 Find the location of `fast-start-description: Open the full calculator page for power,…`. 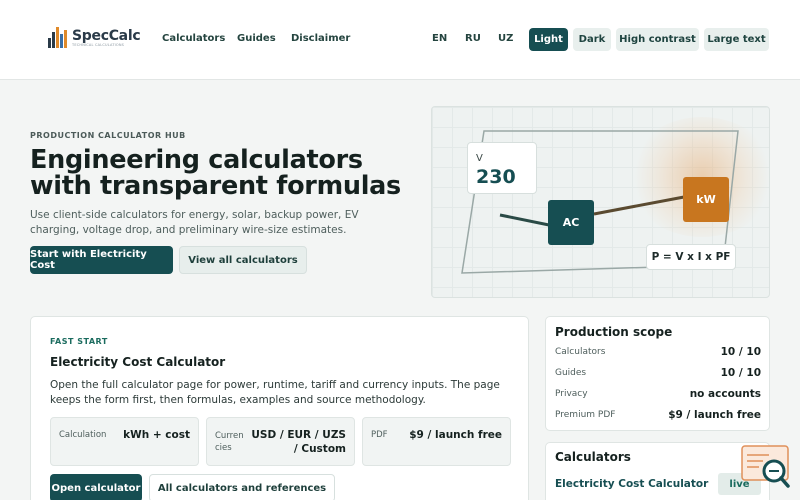

fast-start-description: Open the full calculator page for power,… is located at coordinates (275, 392).